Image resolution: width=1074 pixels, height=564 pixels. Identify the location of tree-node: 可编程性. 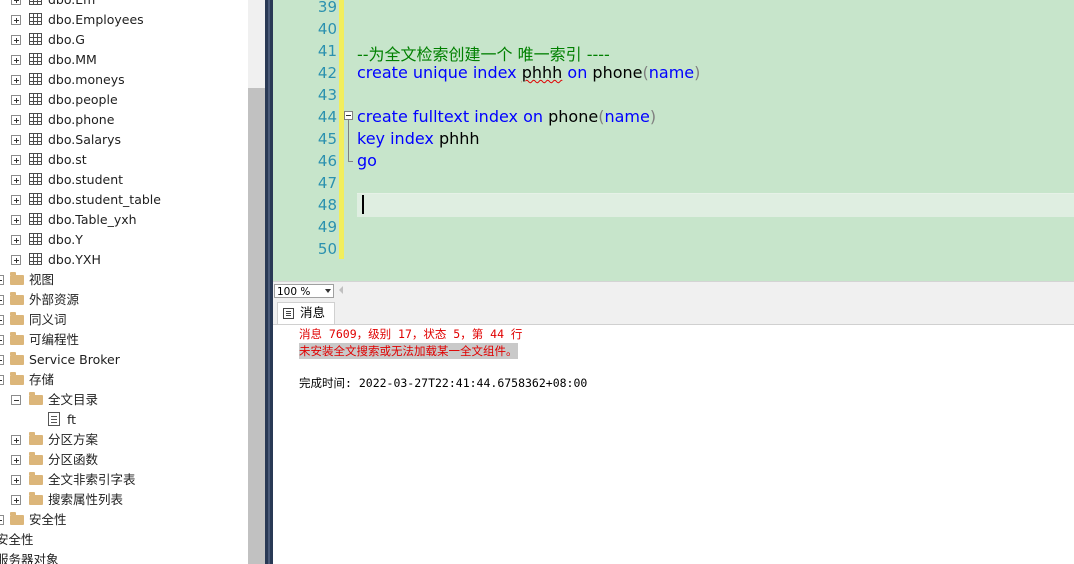
(124, 340).